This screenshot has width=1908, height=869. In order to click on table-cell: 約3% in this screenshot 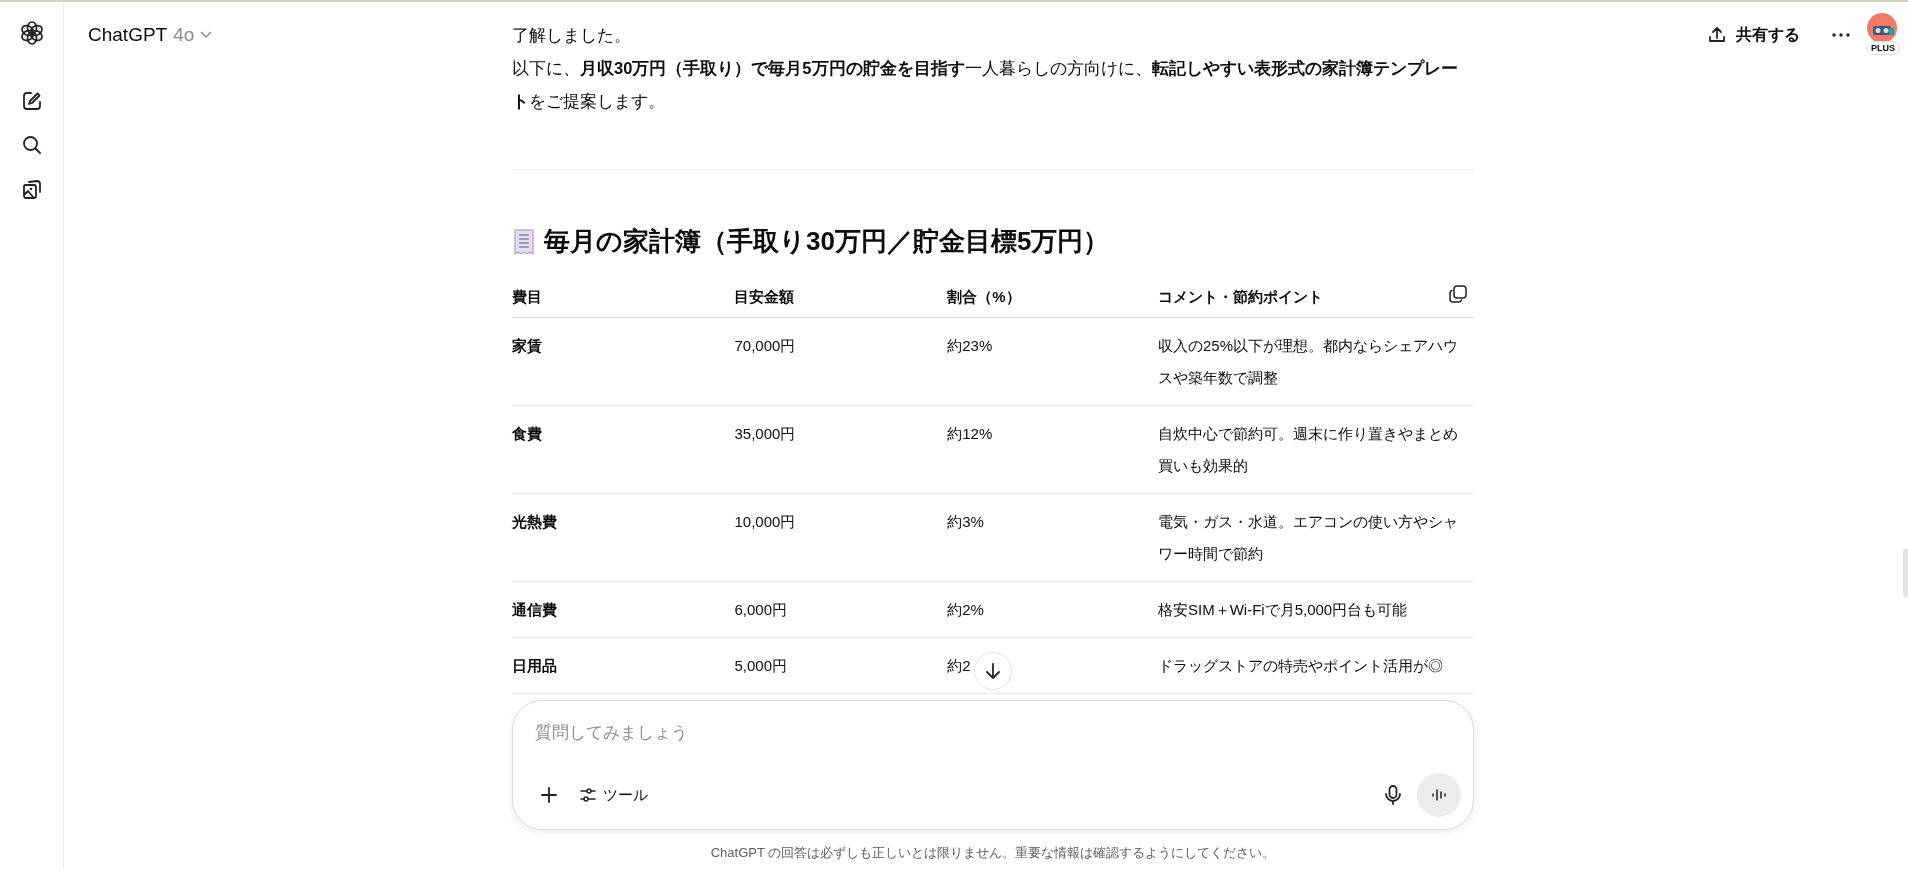, I will do `click(965, 521)`.